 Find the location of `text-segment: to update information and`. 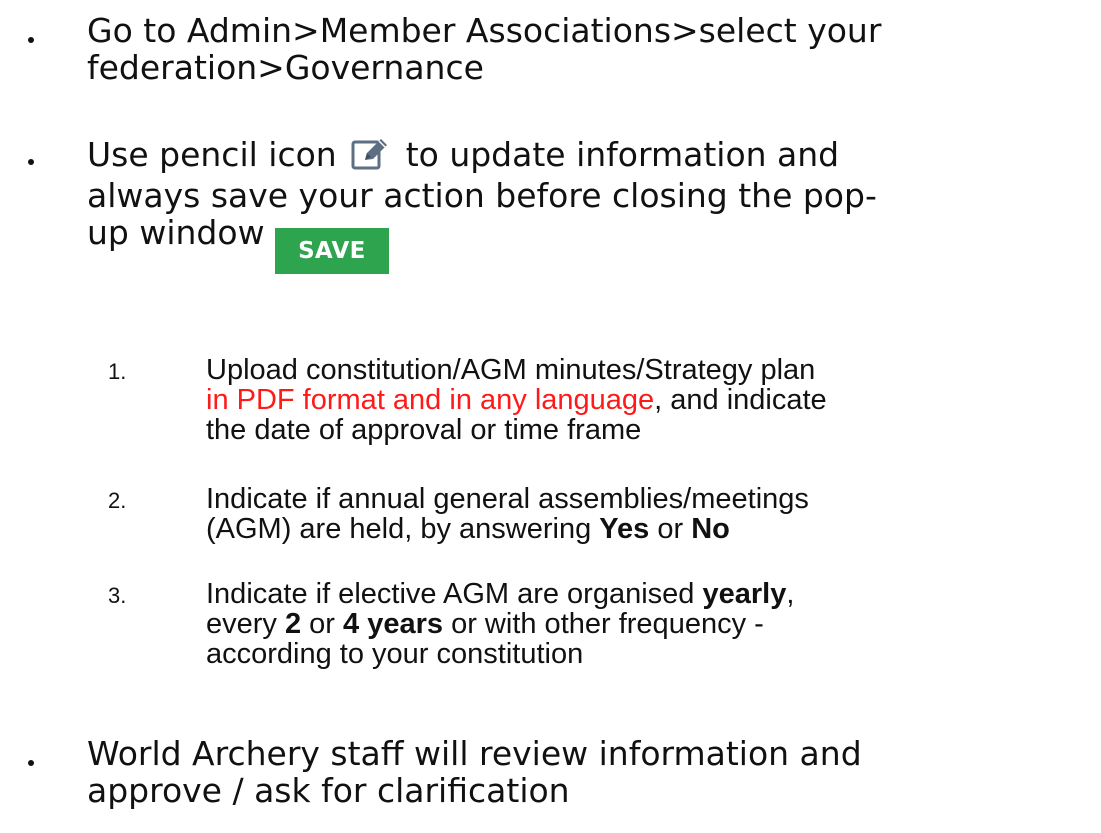

text-segment: to update information and is located at coordinates (622, 154).